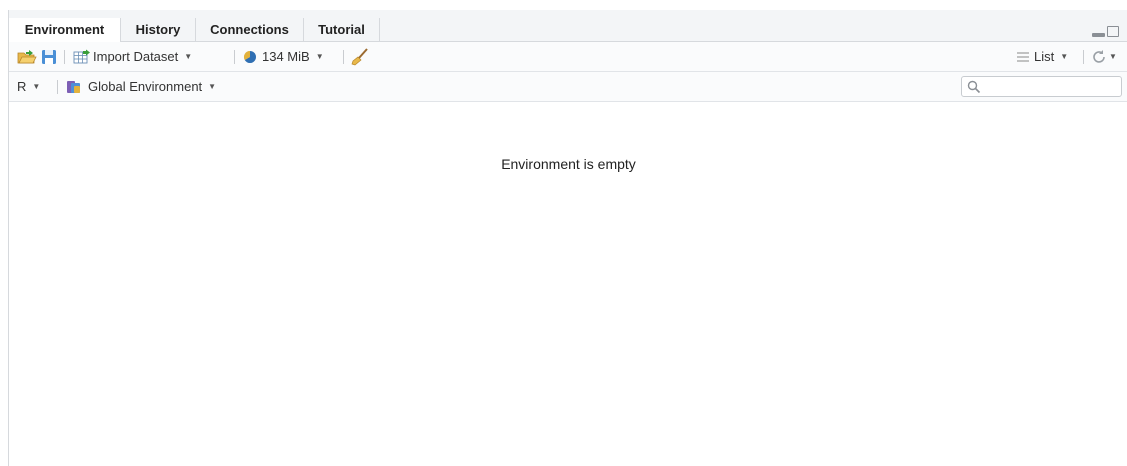  I want to click on maximize-icon, so click(1113, 31).